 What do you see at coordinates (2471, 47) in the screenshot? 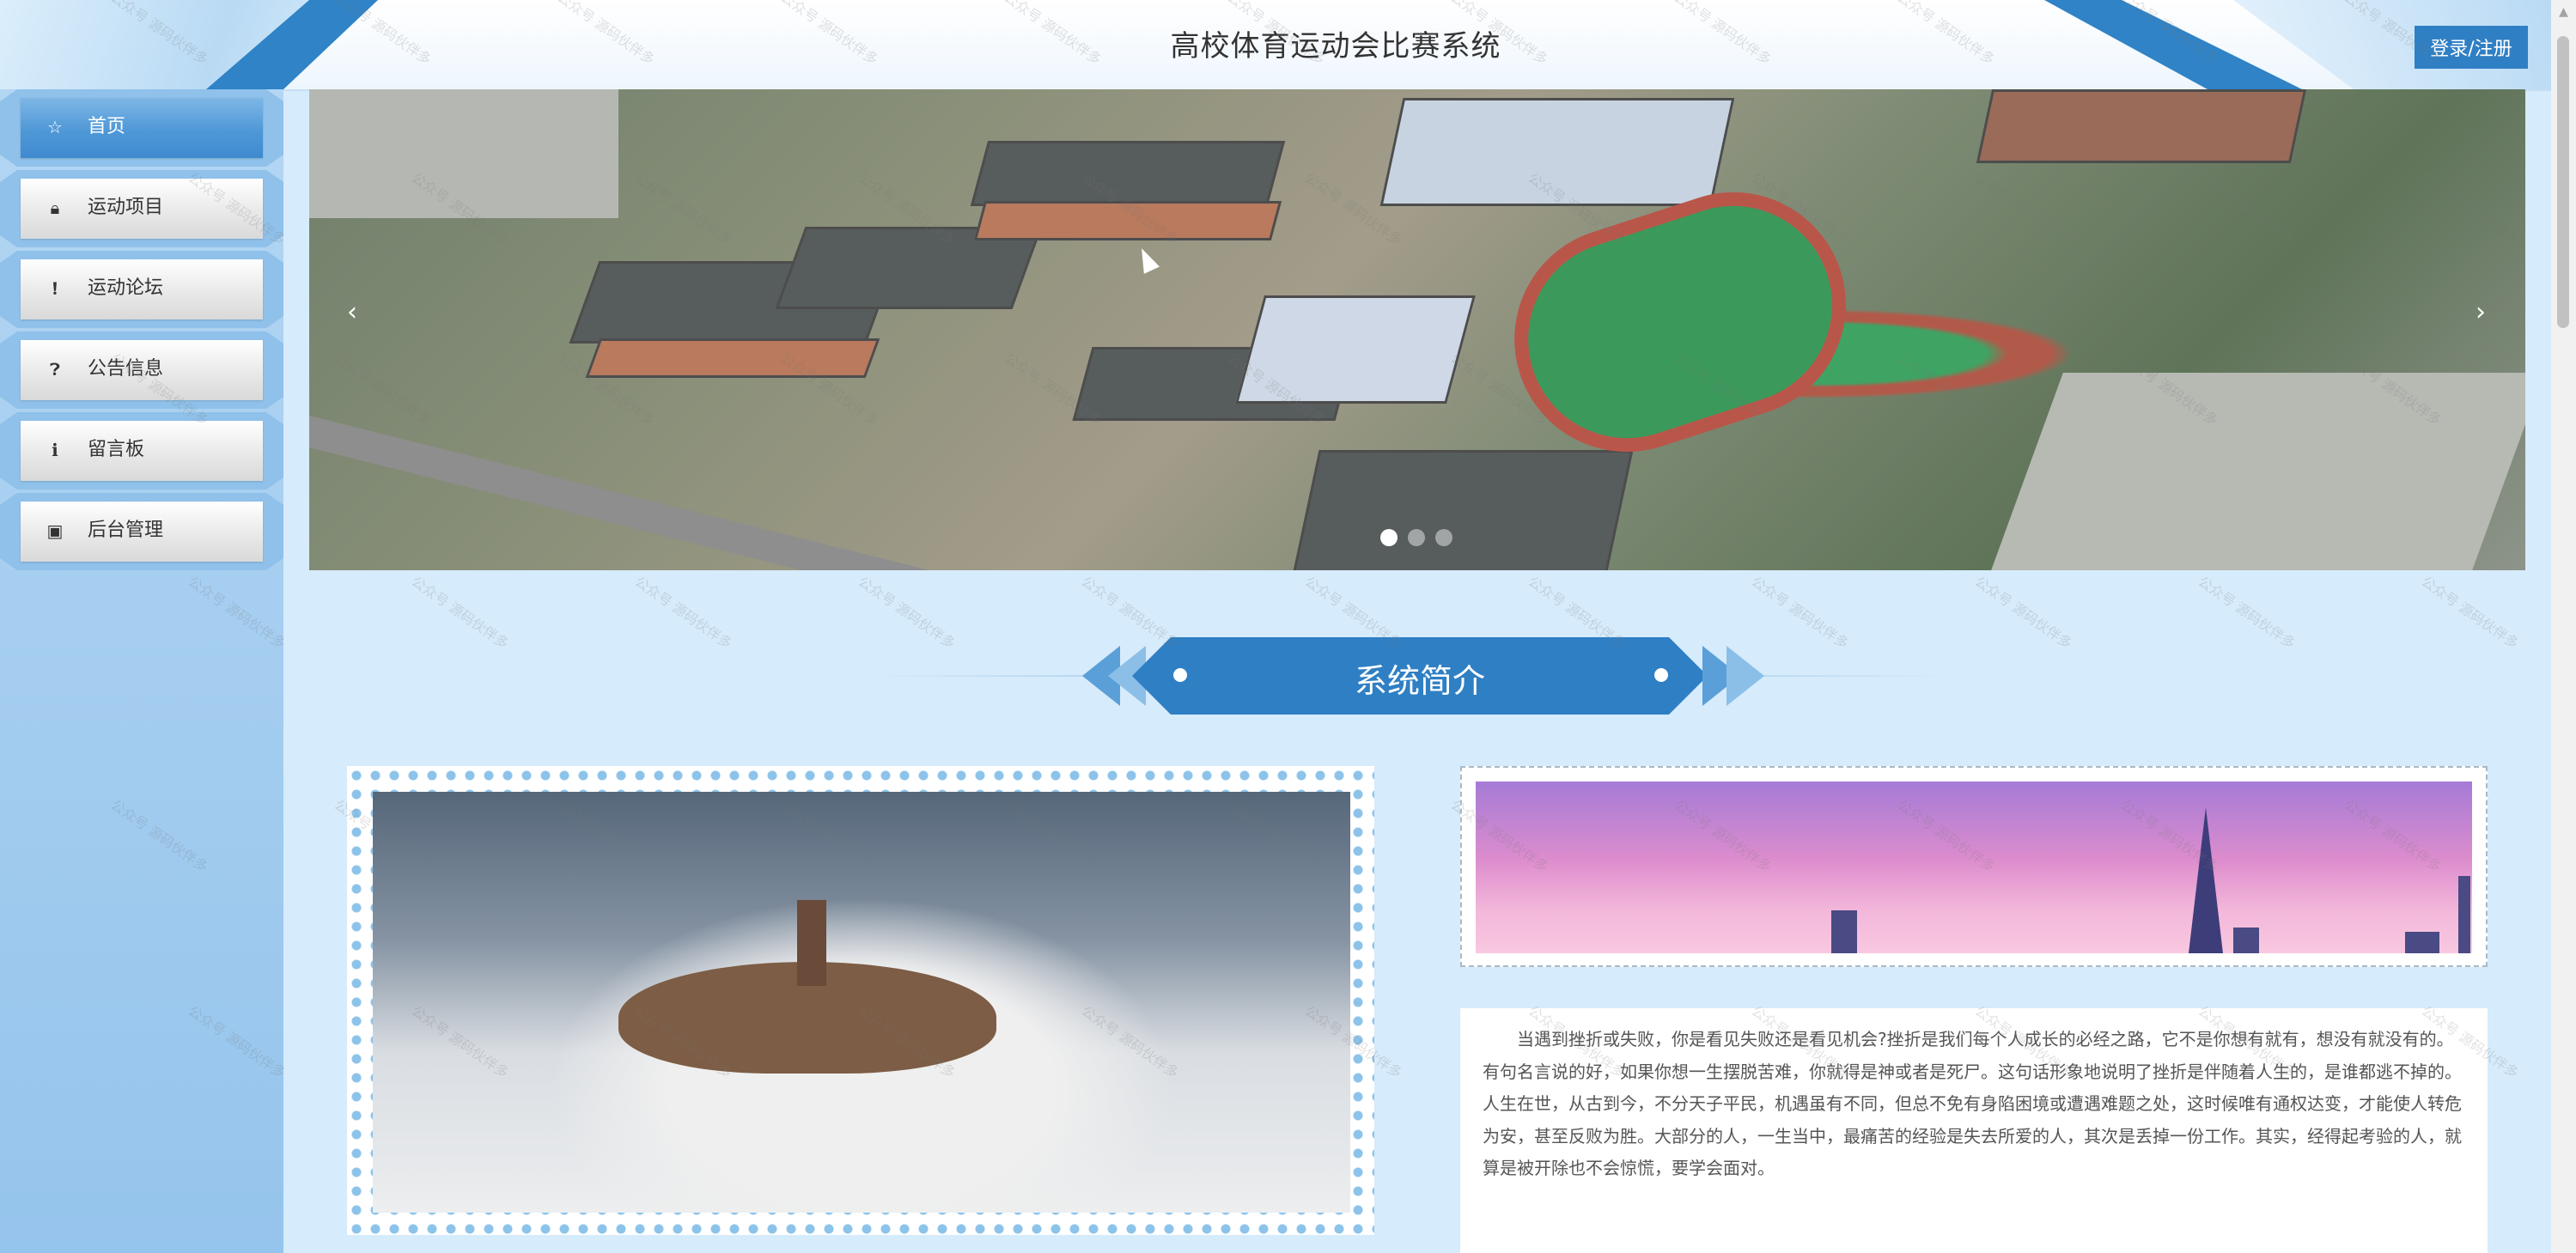
I see `login-register-button: 登录/注册` at bounding box center [2471, 47].